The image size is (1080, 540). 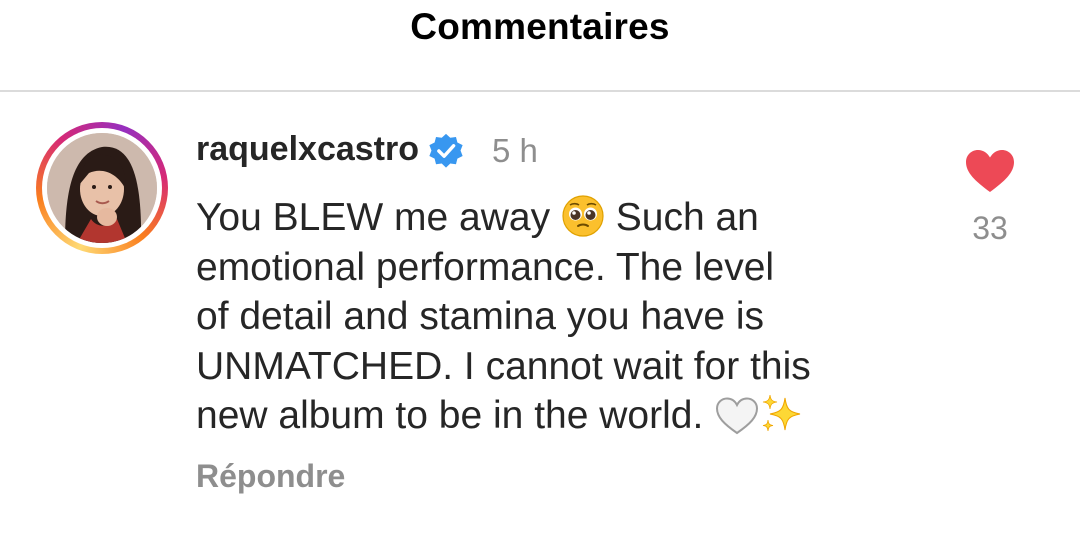 I want to click on sparkles-icon, so click(x=782, y=413).